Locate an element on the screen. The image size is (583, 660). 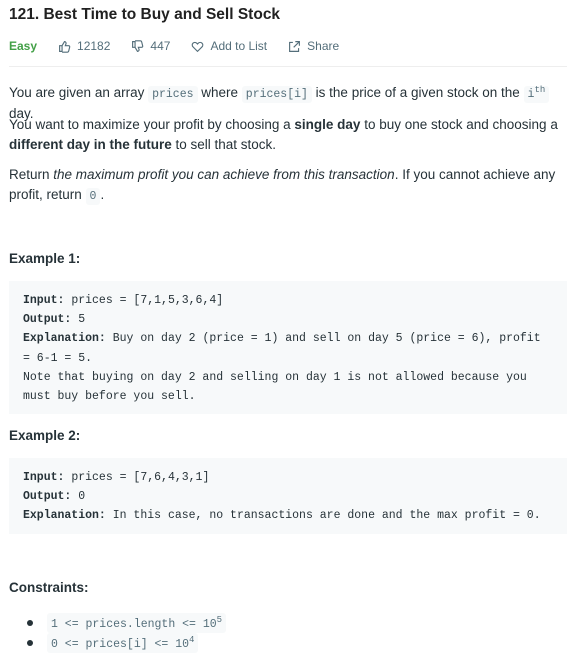
dislike-button: 447 is located at coordinates (150, 46).